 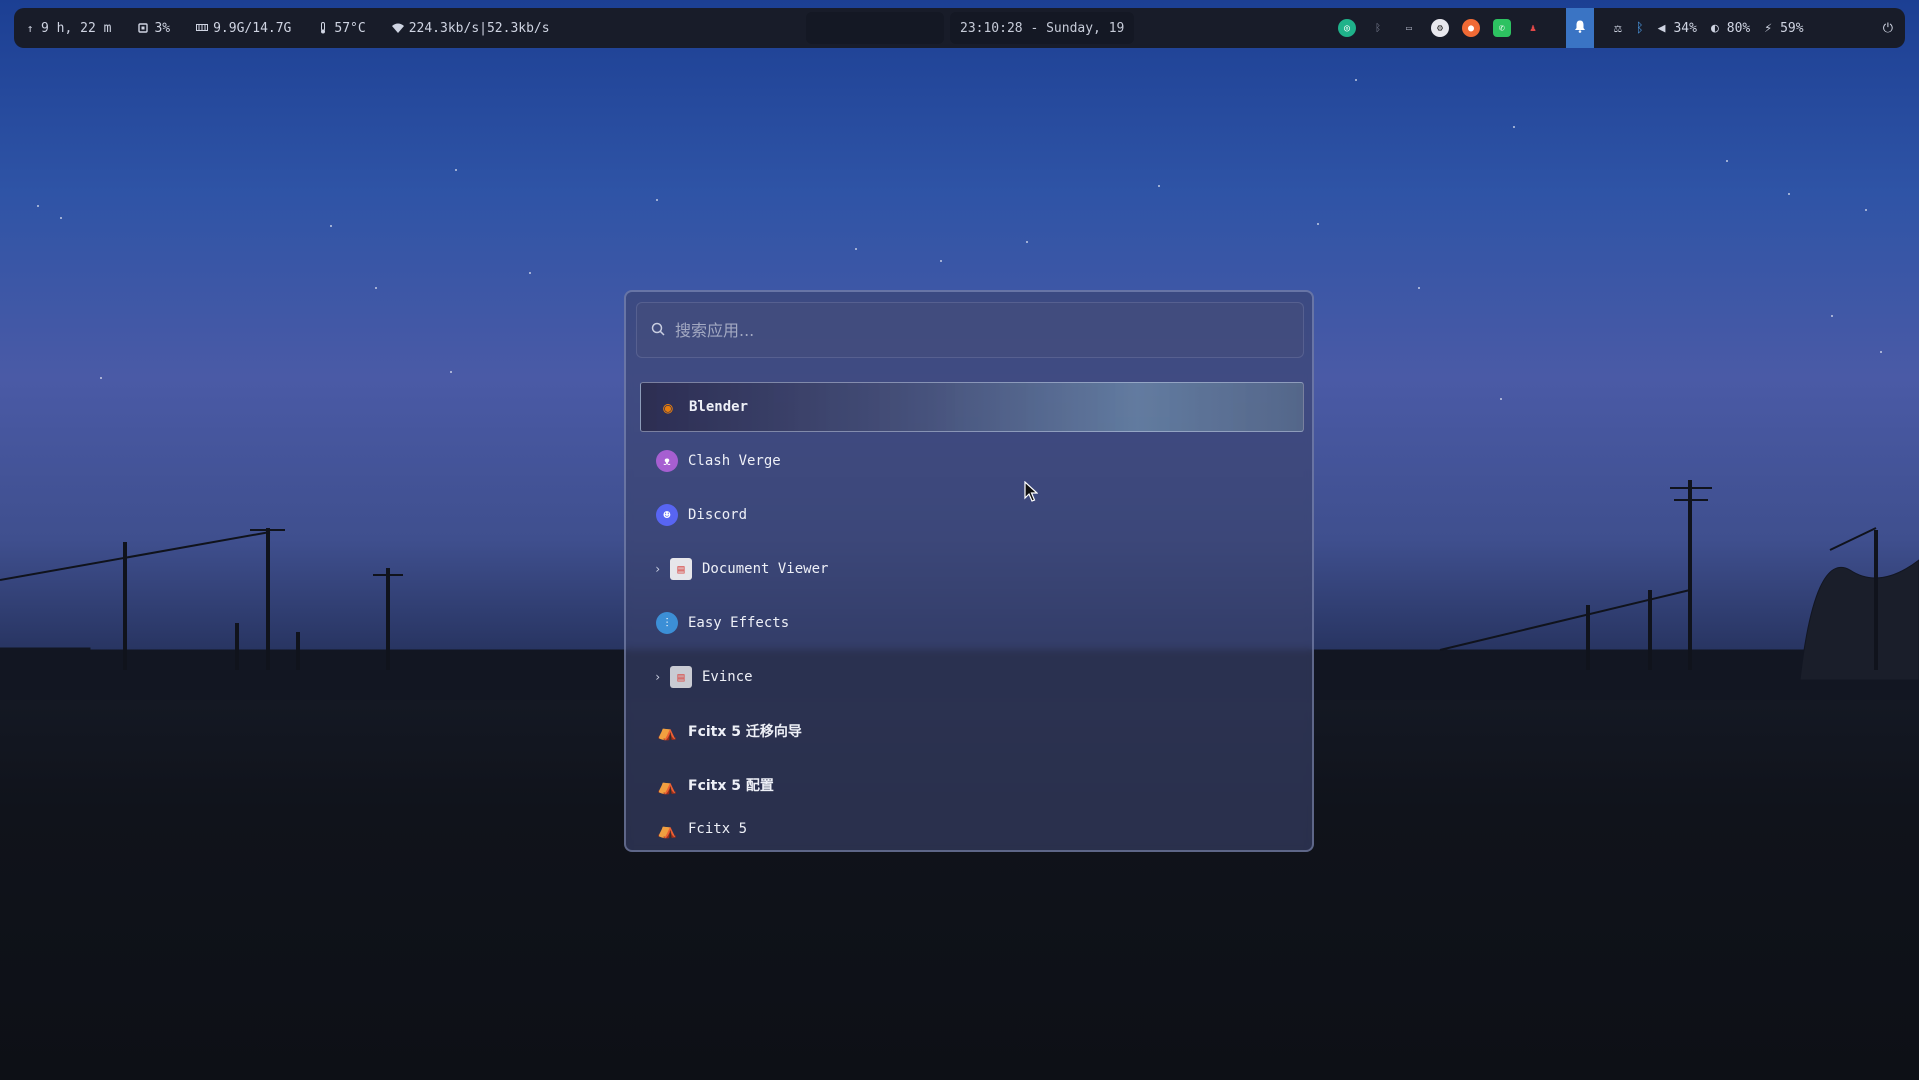 I want to click on blender-icon: ◉, so click(x=668, y=407).